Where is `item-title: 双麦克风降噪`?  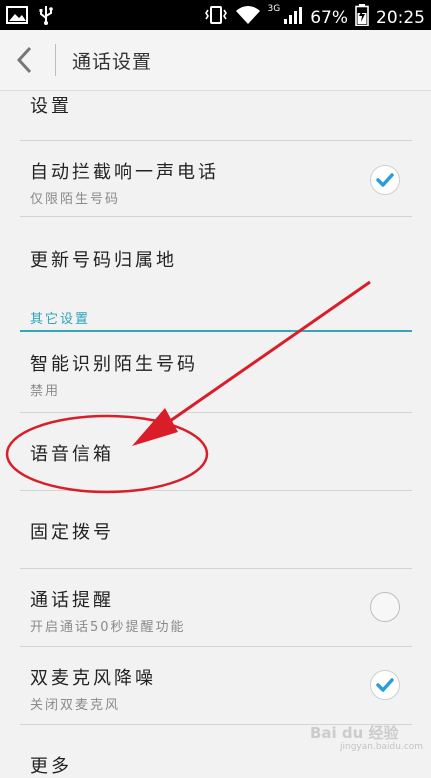
item-title: 双麦克风降噪 is located at coordinates (93, 678).